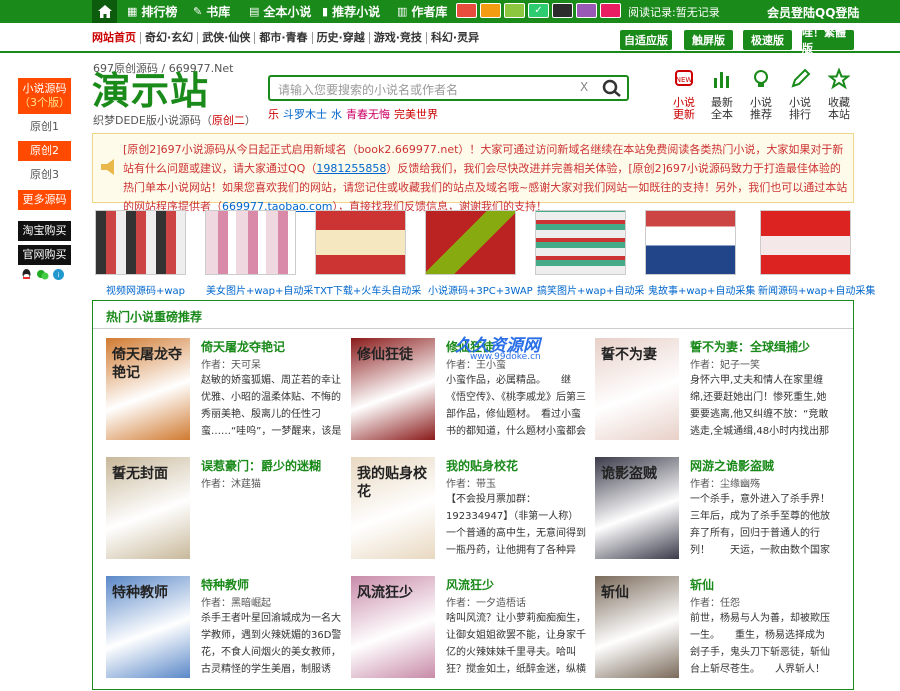 Image resolution: width=900 pixels, height=691 pixels. Describe the element at coordinates (674, 12) in the screenshot. I see `reading-record-link: 阅读记录:暂无记录` at that location.